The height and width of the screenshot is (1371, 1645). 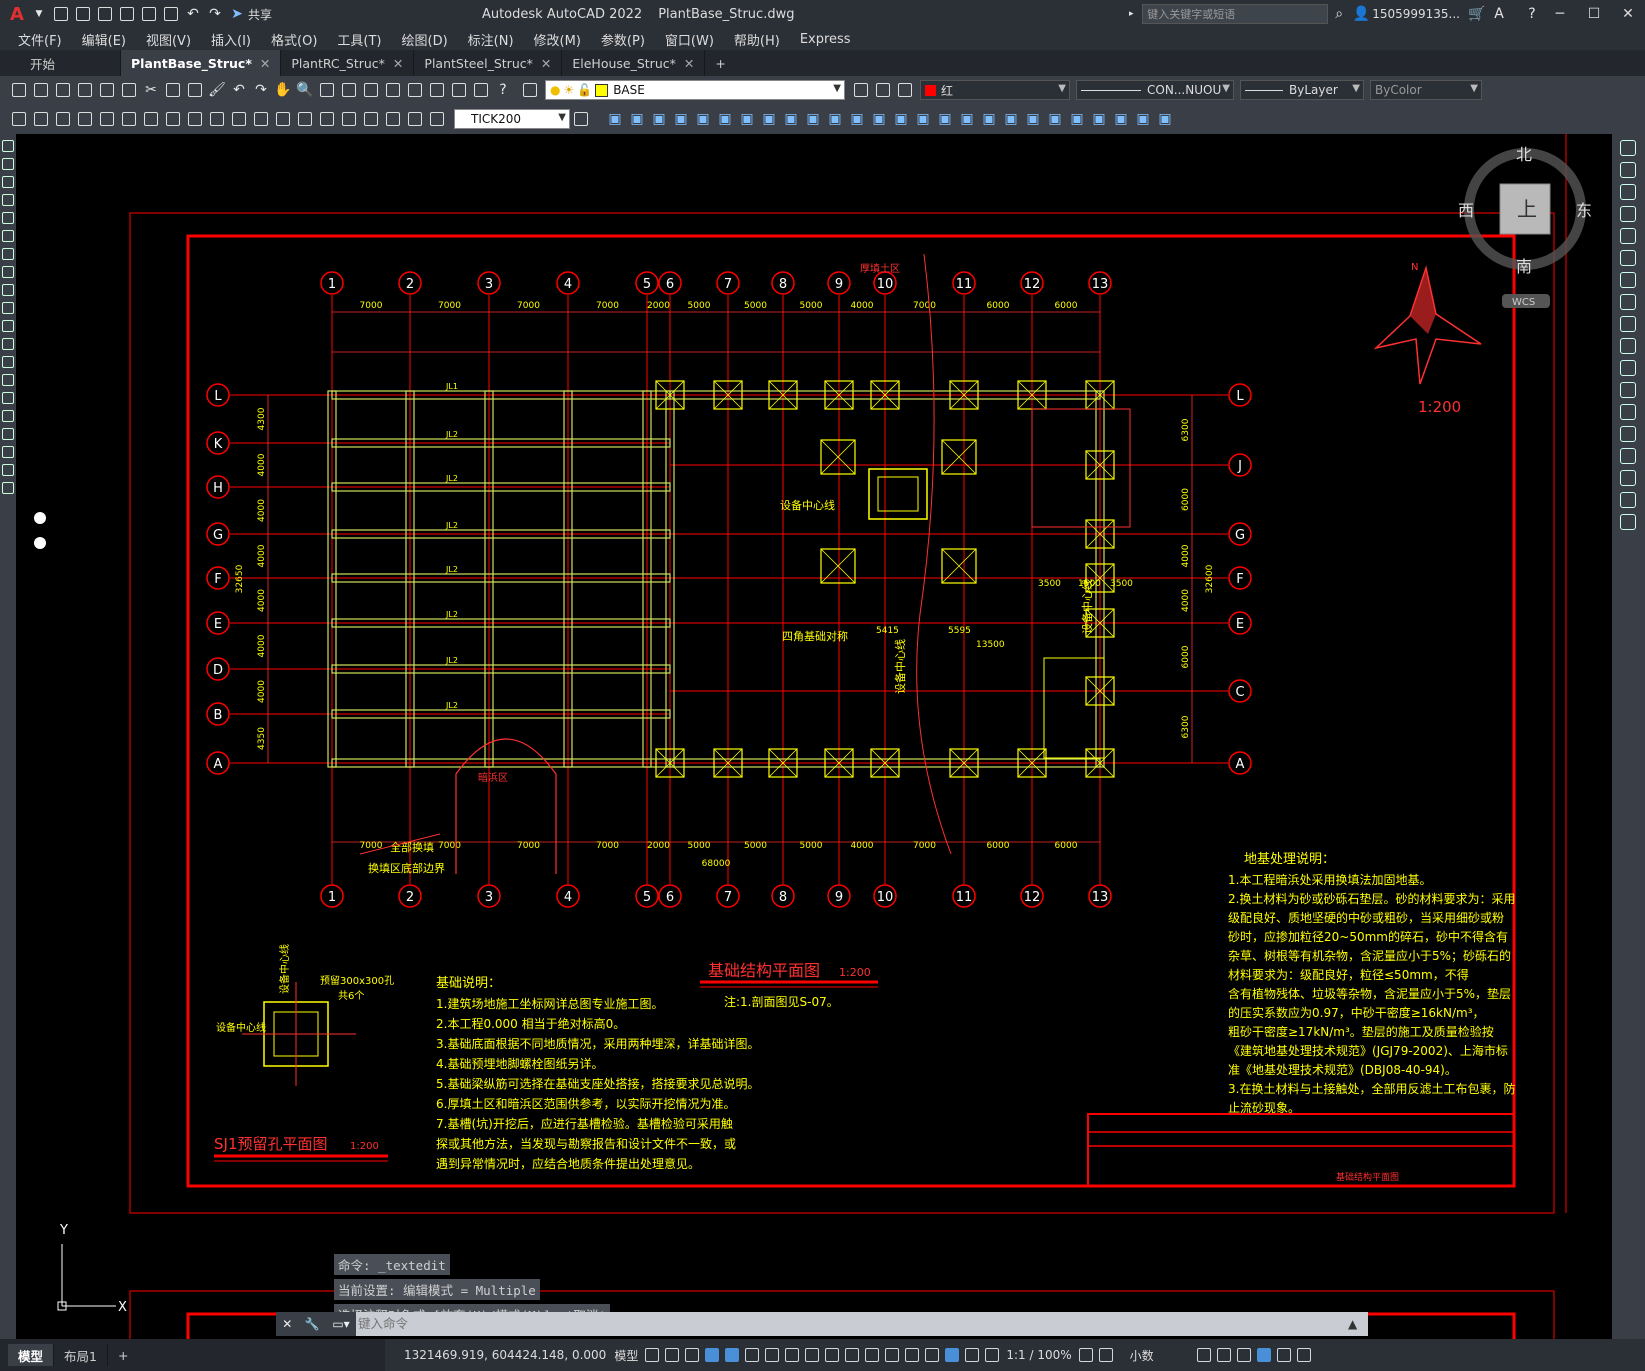 What do you see at coordinates (835, 119) in the screenshot?
I see `solid-interfere-icon: ▣` at bounding box center [835, 119].